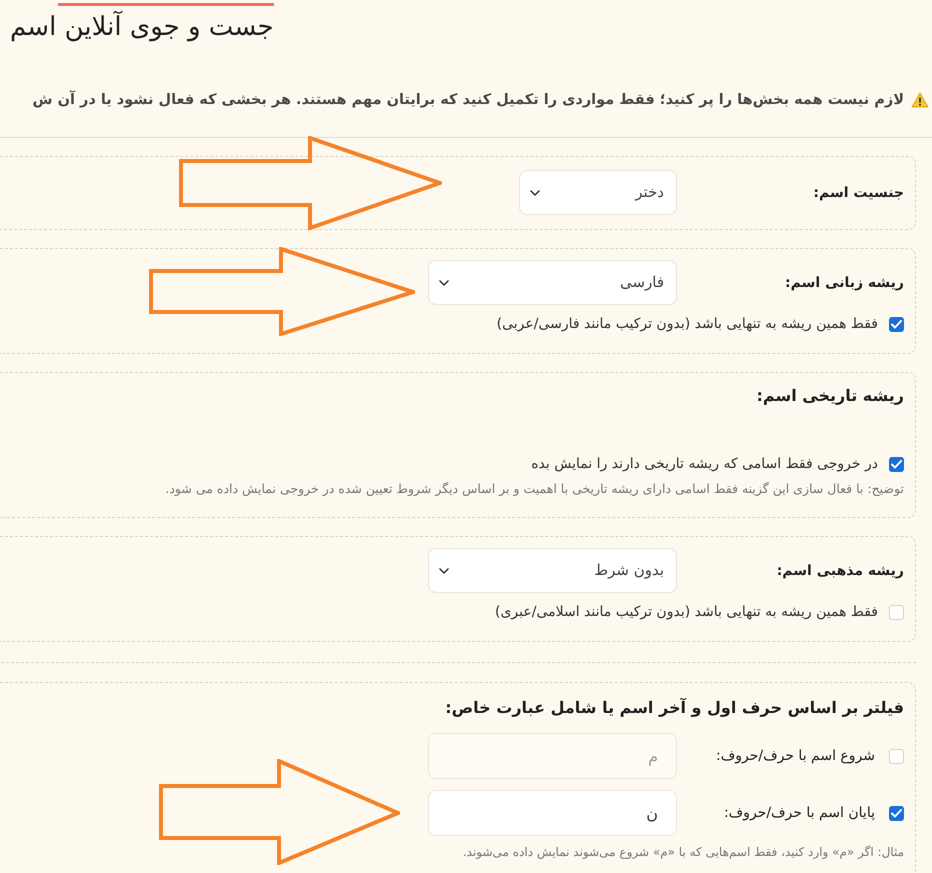 The width and height of the screenshot is (932, 873). Describe the element at coordinates (687, 324) in the screenshot. I see `option-label: فقط همین ریشه به تنهایی باشد (بدون ترکیب مانند فارسی/عربی)` at that location.